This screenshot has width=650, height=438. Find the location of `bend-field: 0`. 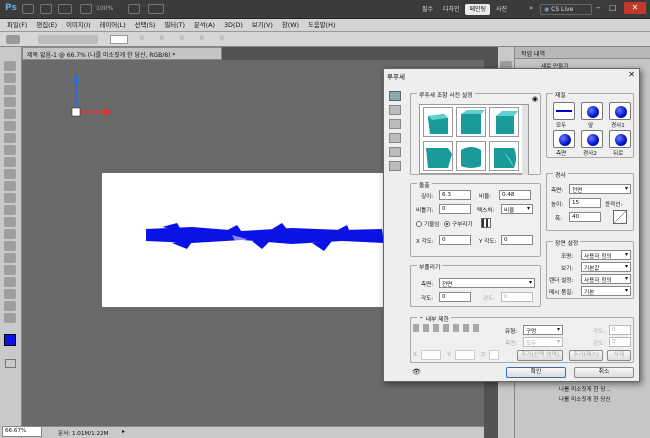

bend-field: 0 is located at coordinates (455, 209).